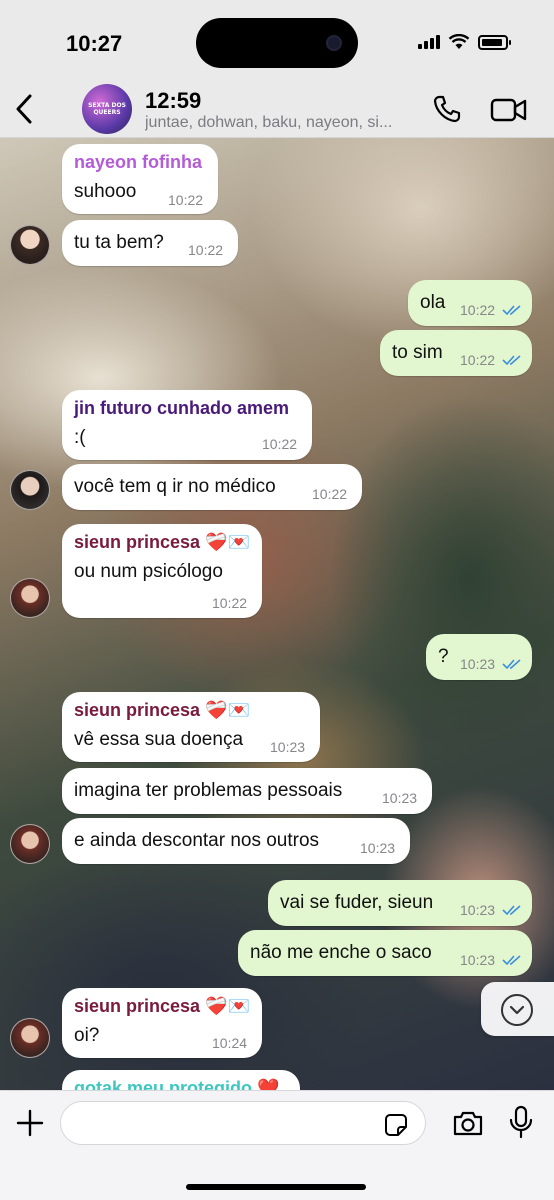 The height and width of the screenshot is (1200, 554). I want to click on message-bubble: tu ta bem? 10:22, so click(150, 243).